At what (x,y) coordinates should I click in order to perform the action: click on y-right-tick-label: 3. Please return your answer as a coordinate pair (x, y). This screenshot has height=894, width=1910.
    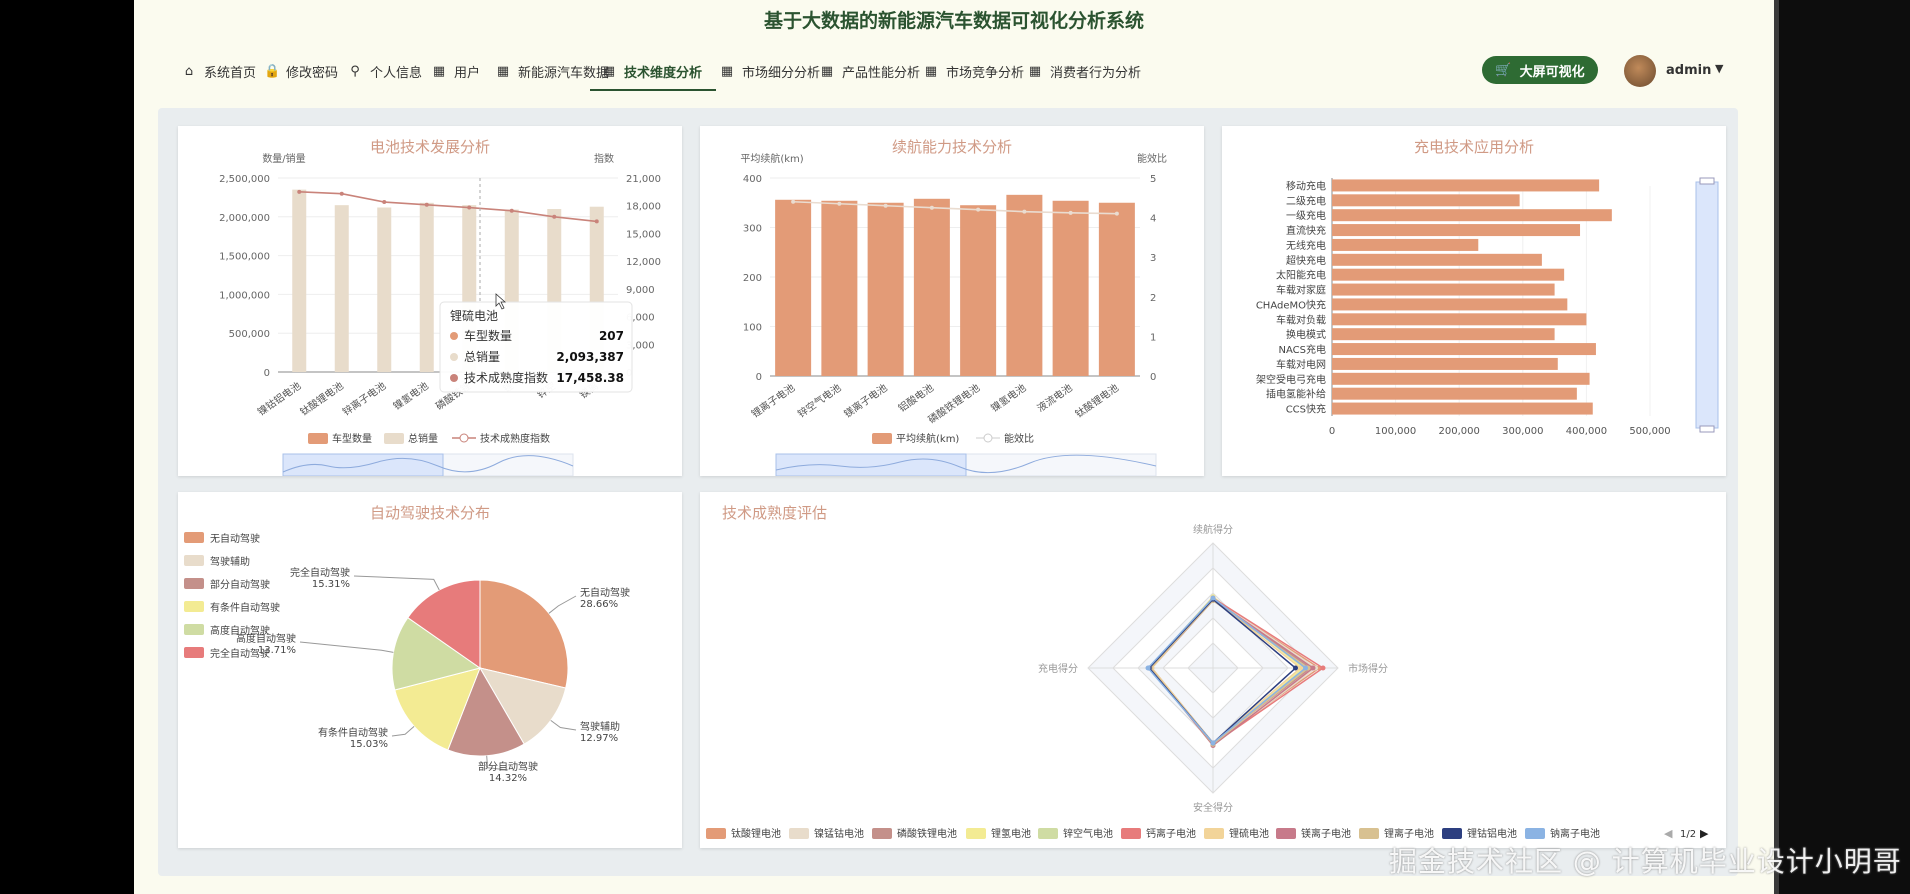
    Looking at the image, I should click on (1153, 258).